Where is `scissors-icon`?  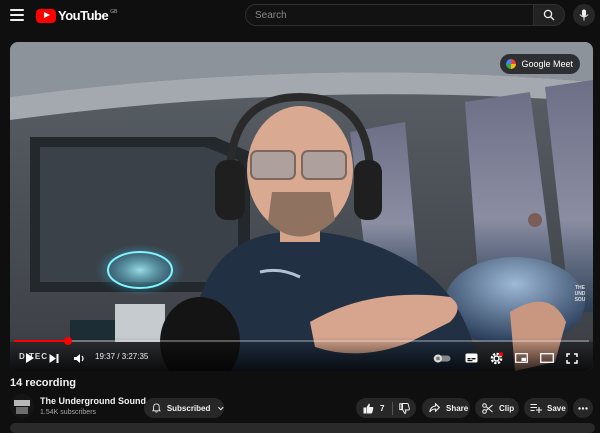
scissors-icon is located at coordinates (487, 408).